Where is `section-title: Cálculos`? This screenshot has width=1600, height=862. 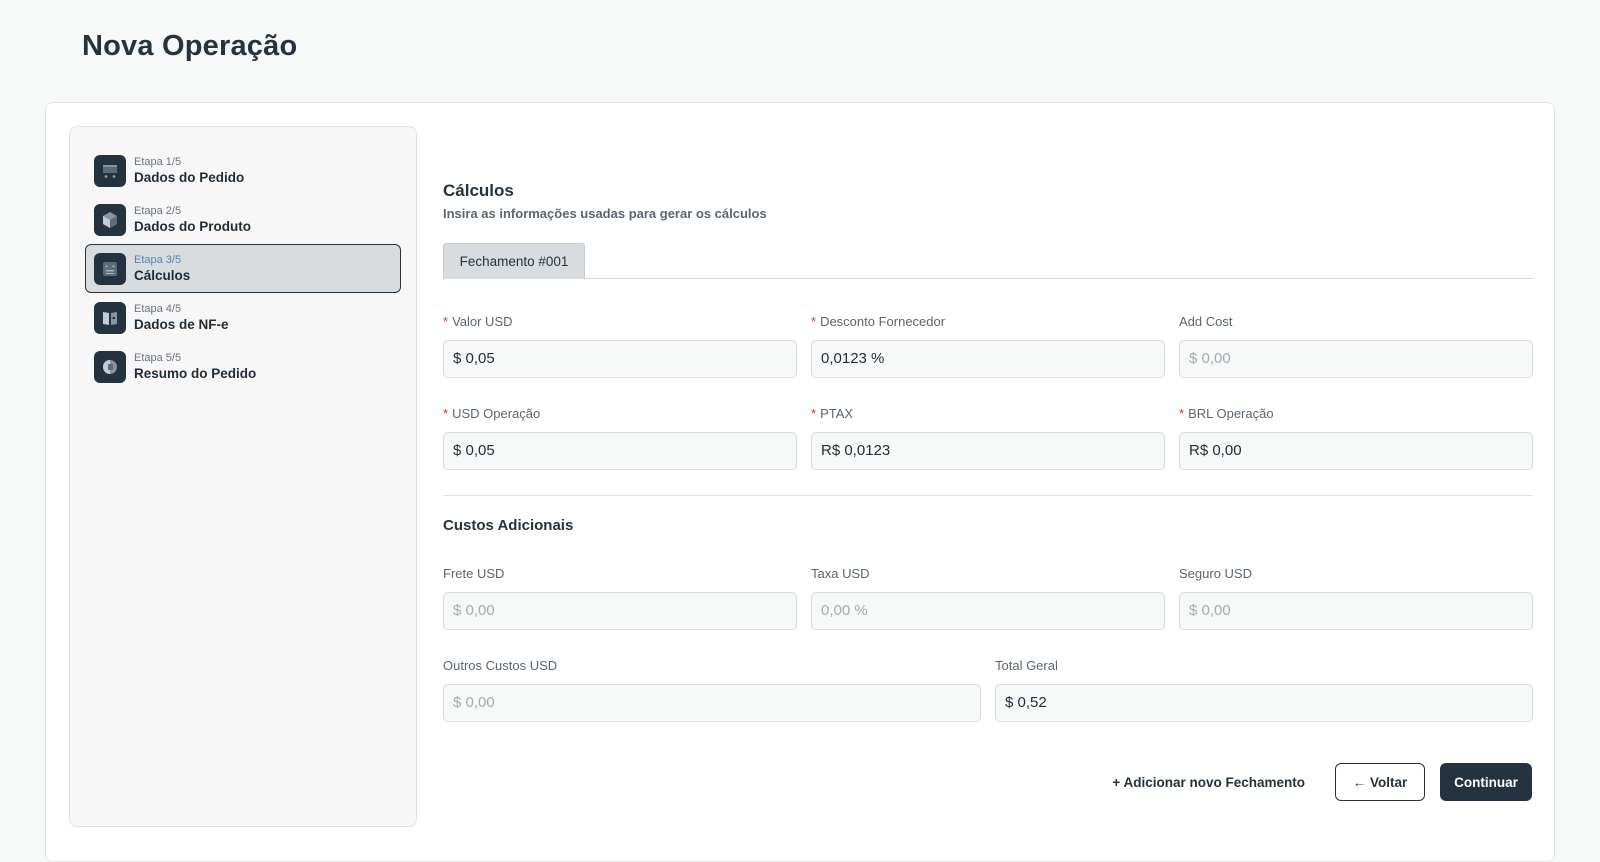
section-title: Cálculos is located at coordinates (478, 190).